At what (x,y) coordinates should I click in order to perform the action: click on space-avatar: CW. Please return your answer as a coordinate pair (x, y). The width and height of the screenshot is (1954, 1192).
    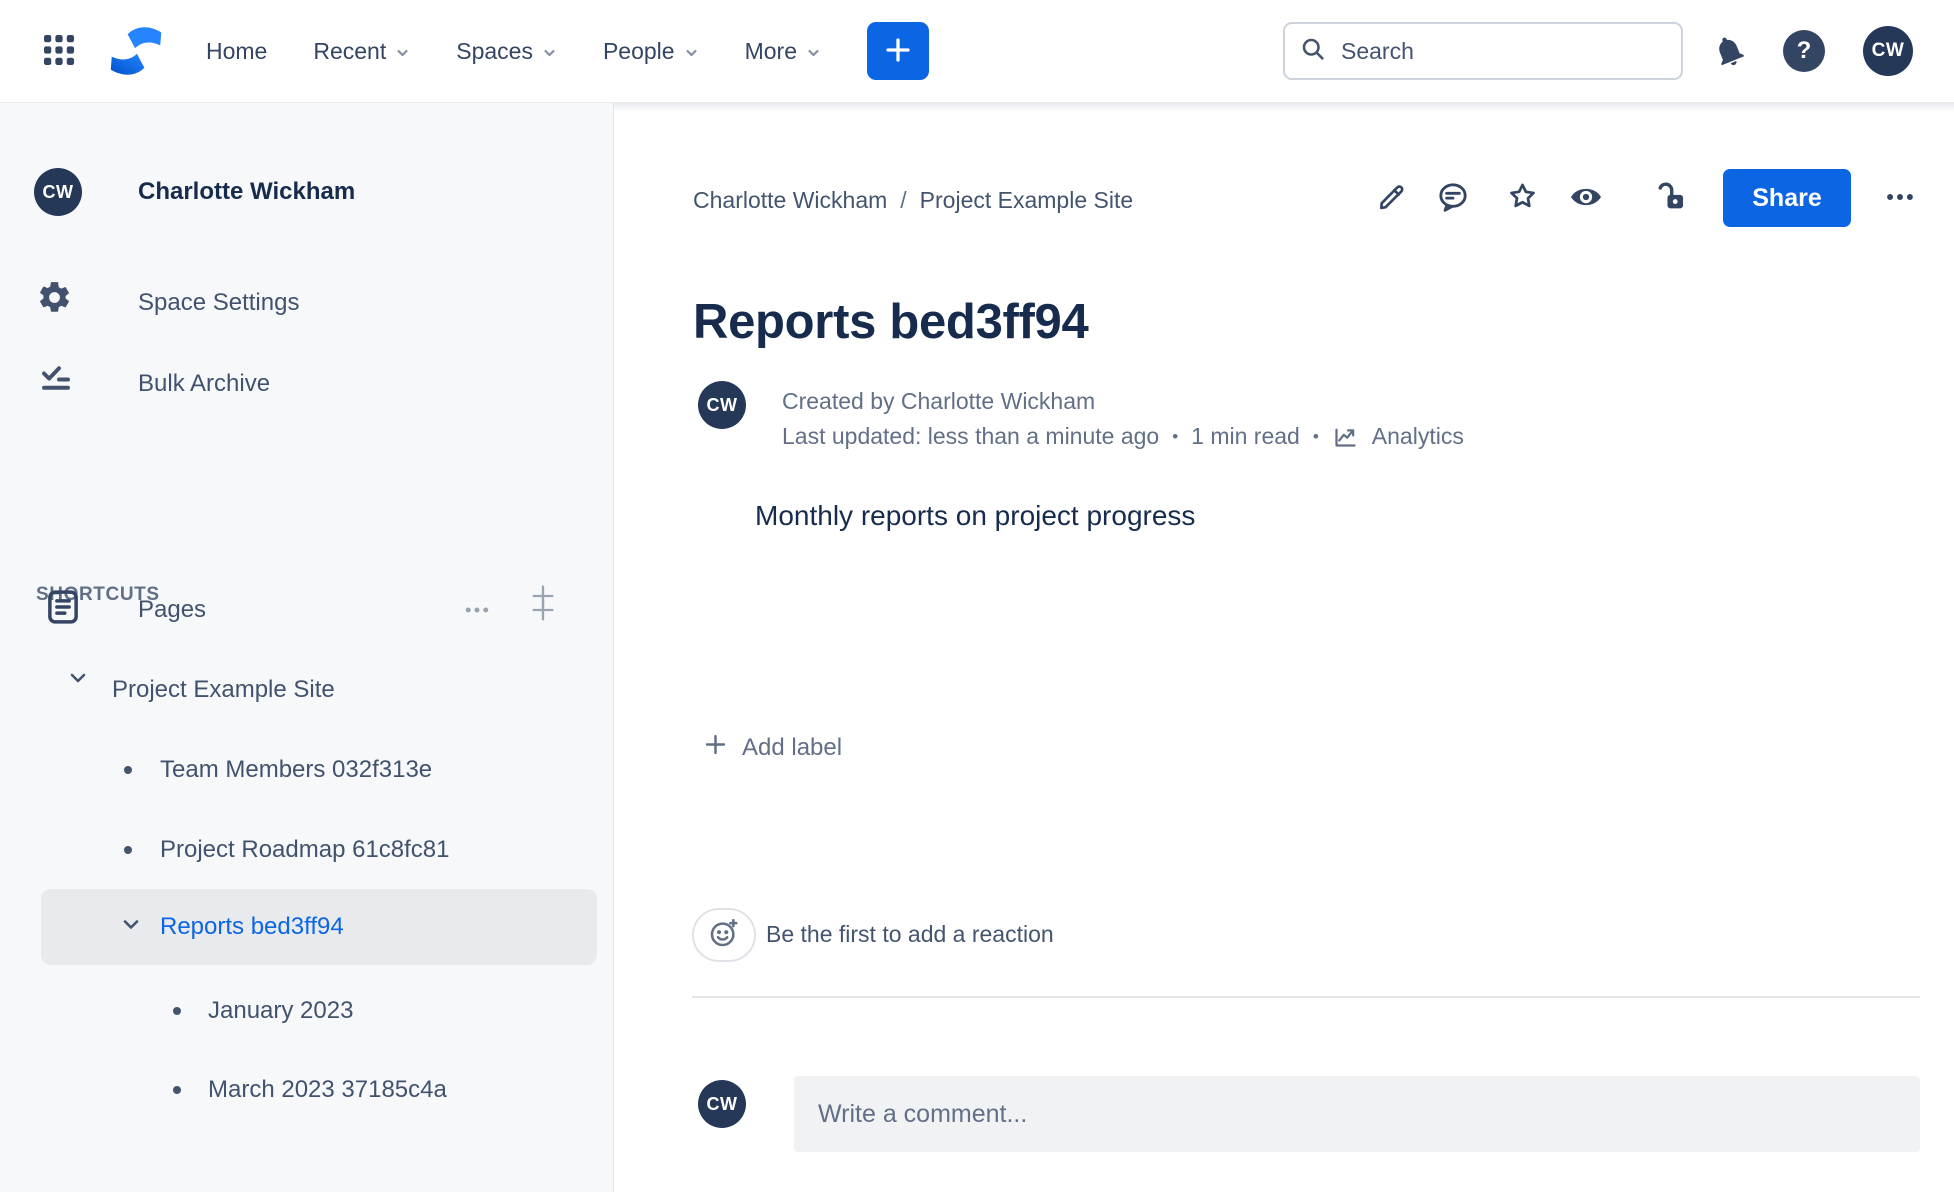
    Looking at the image, I should click on (58, 192).